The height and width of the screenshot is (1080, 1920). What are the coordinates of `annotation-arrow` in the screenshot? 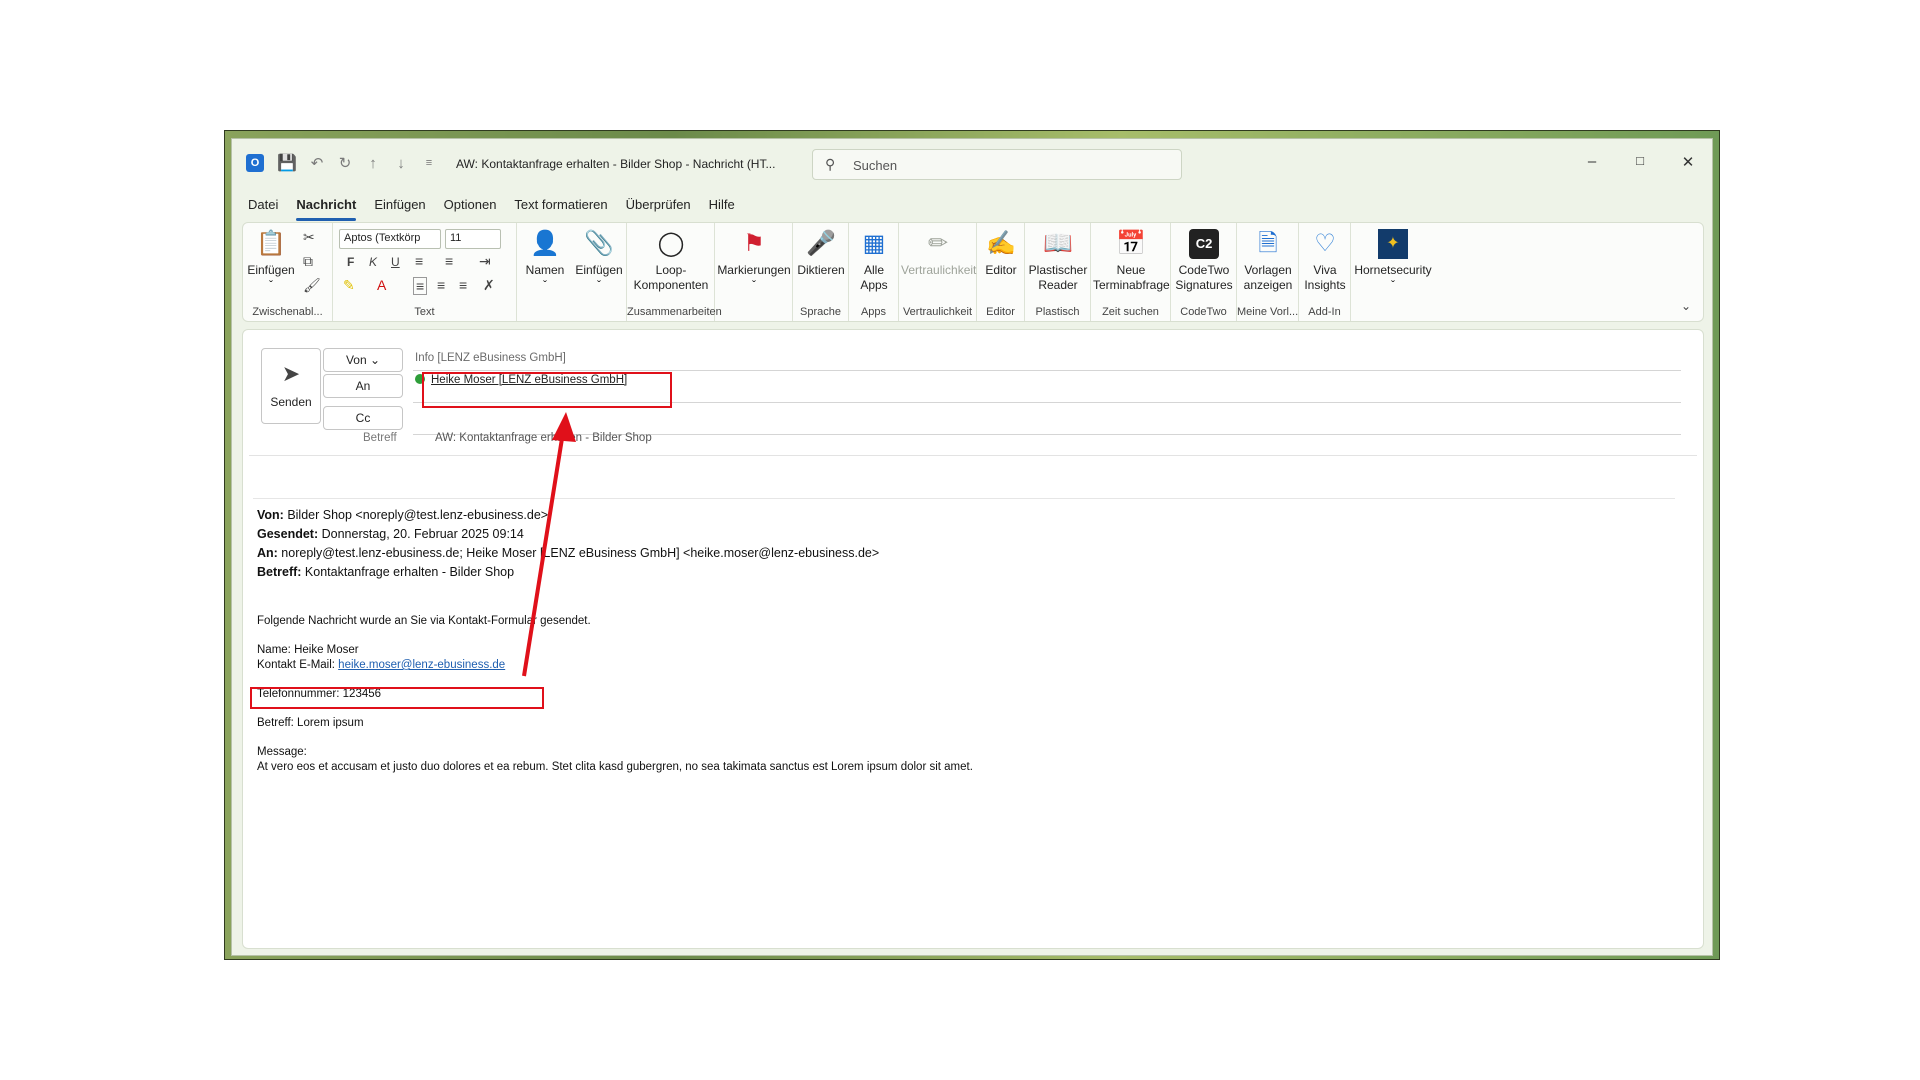 It's located at (549, 544).